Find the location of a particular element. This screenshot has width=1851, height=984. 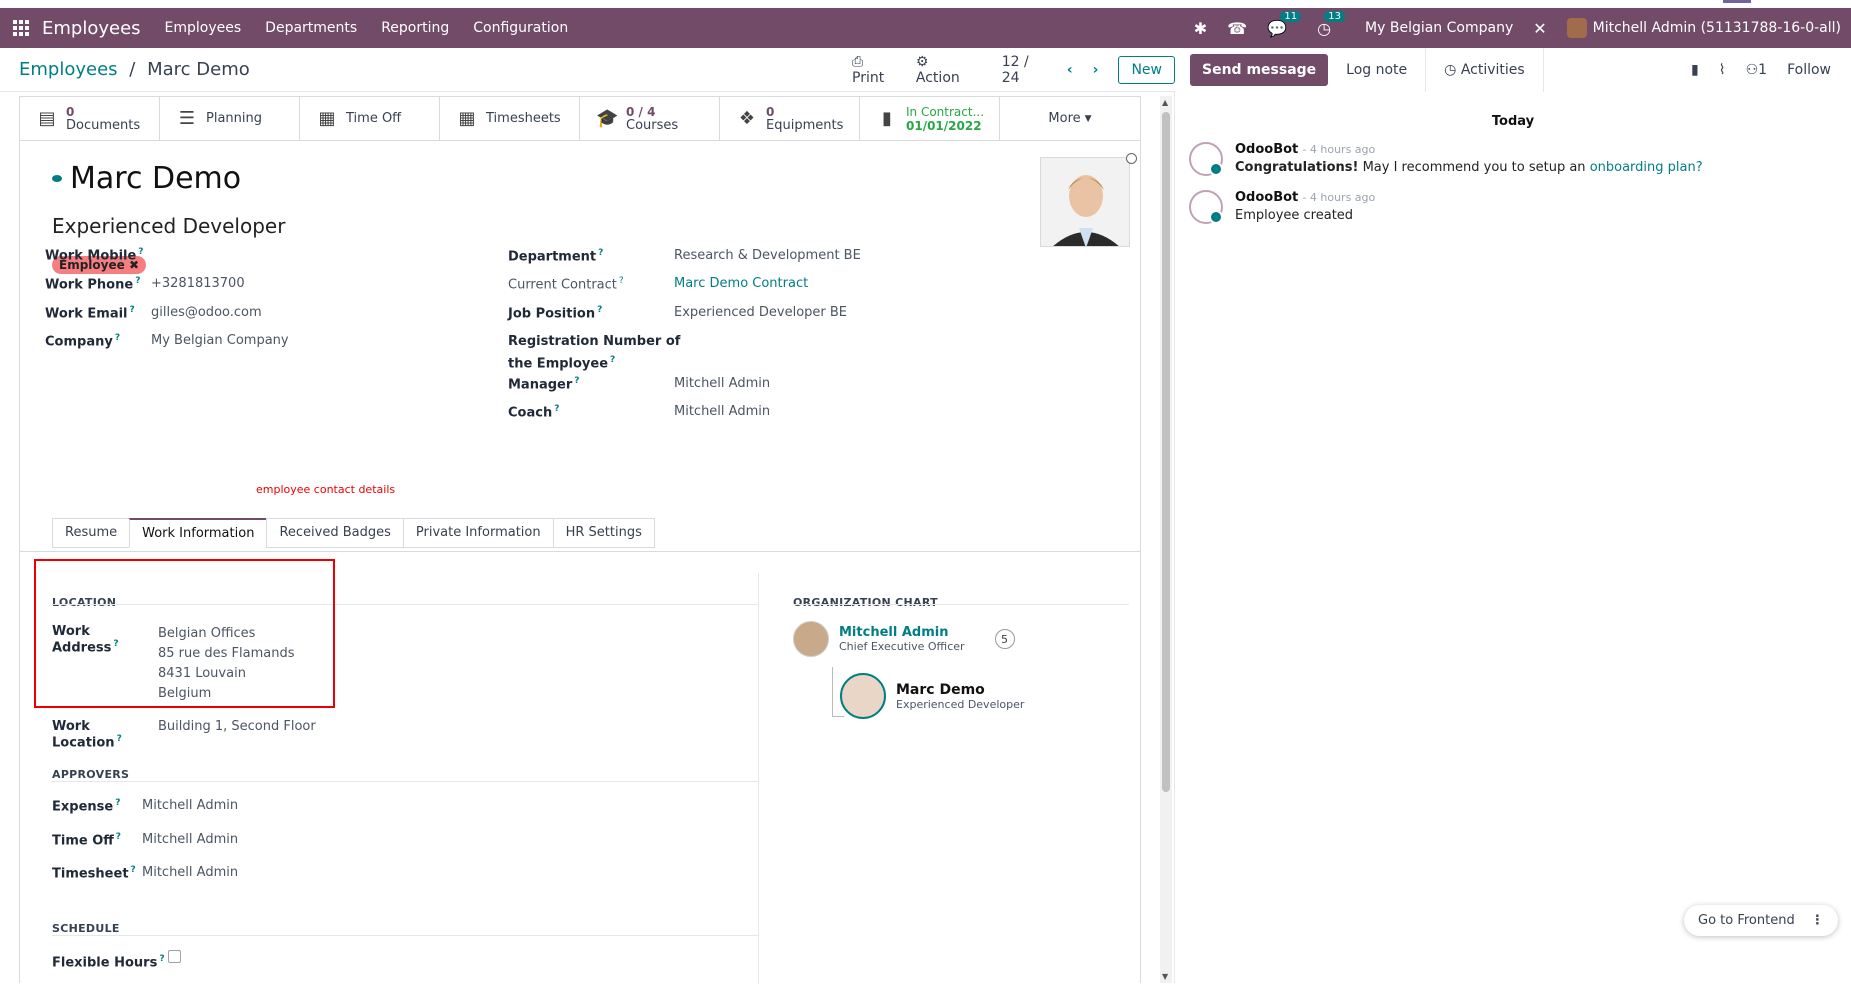

smart-equipments: ❖ 0 Equipments is located at coordinates (790, 118).